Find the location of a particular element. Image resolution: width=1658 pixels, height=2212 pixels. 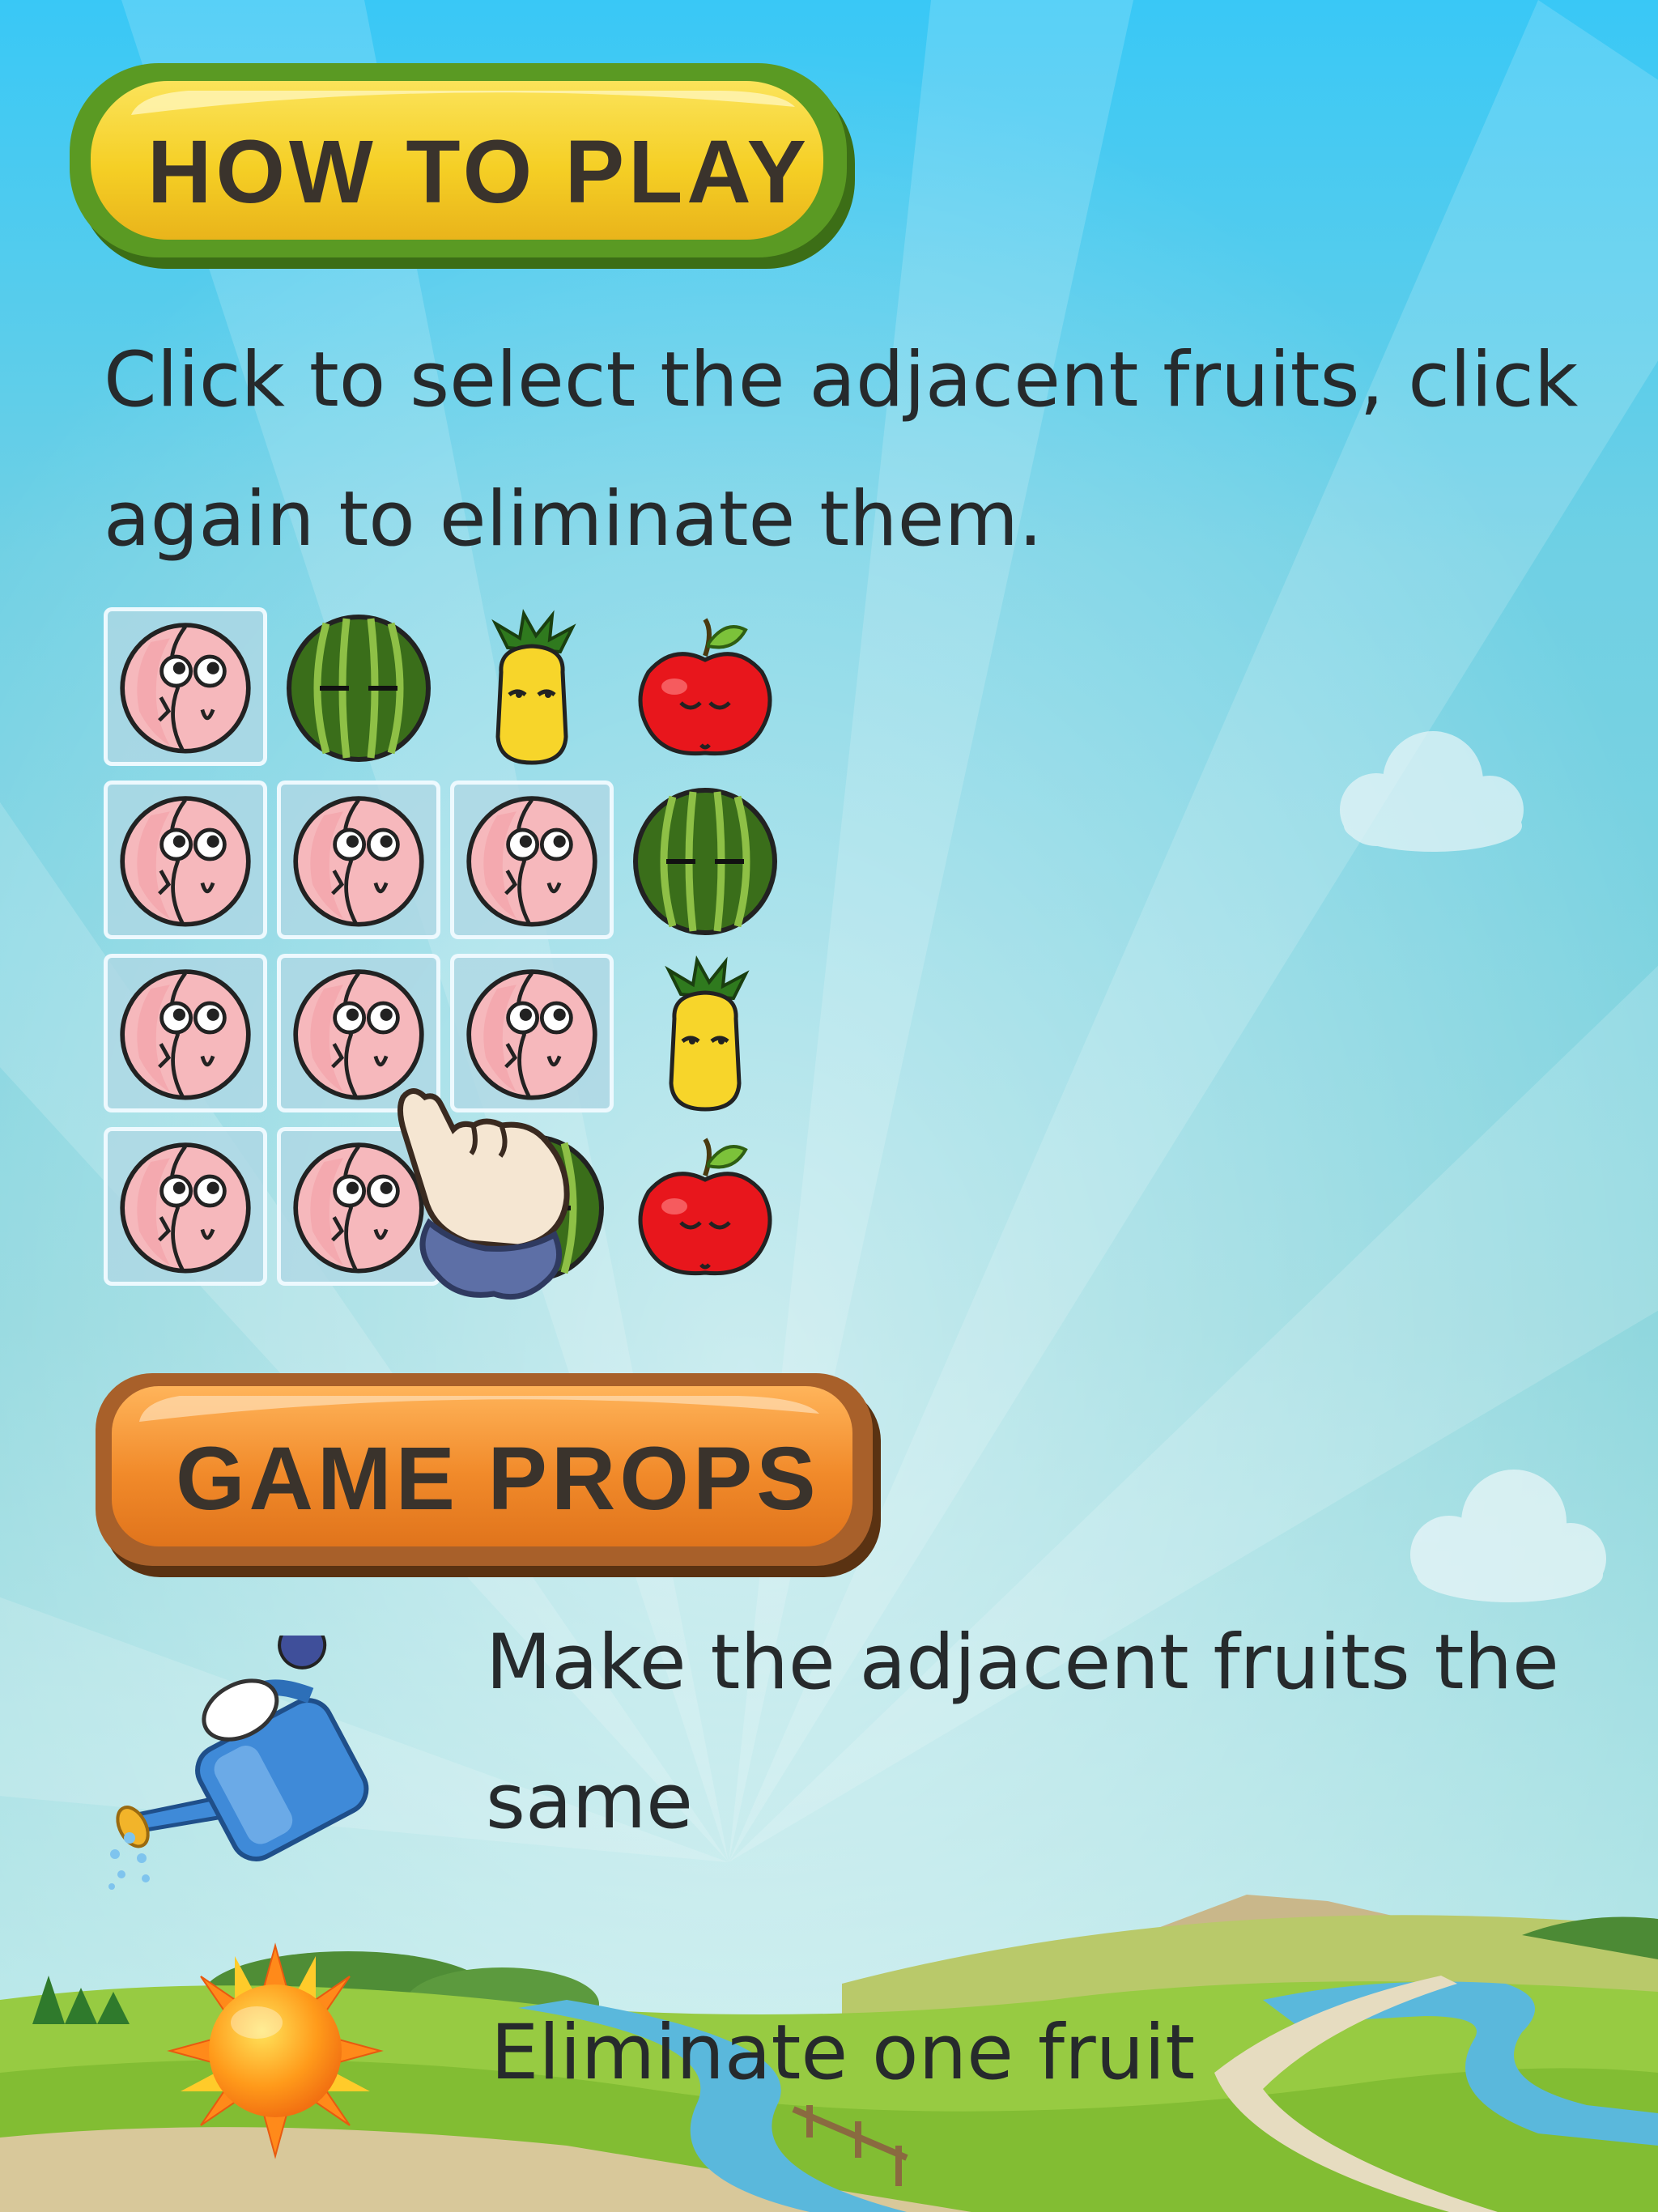

how-to-play-title: HOW TO PLAY is located at coordinates (478, 172).